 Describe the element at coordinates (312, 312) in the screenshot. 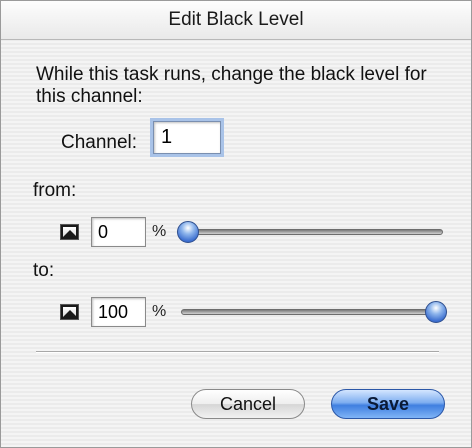

I see `to-slider-track` at that location.